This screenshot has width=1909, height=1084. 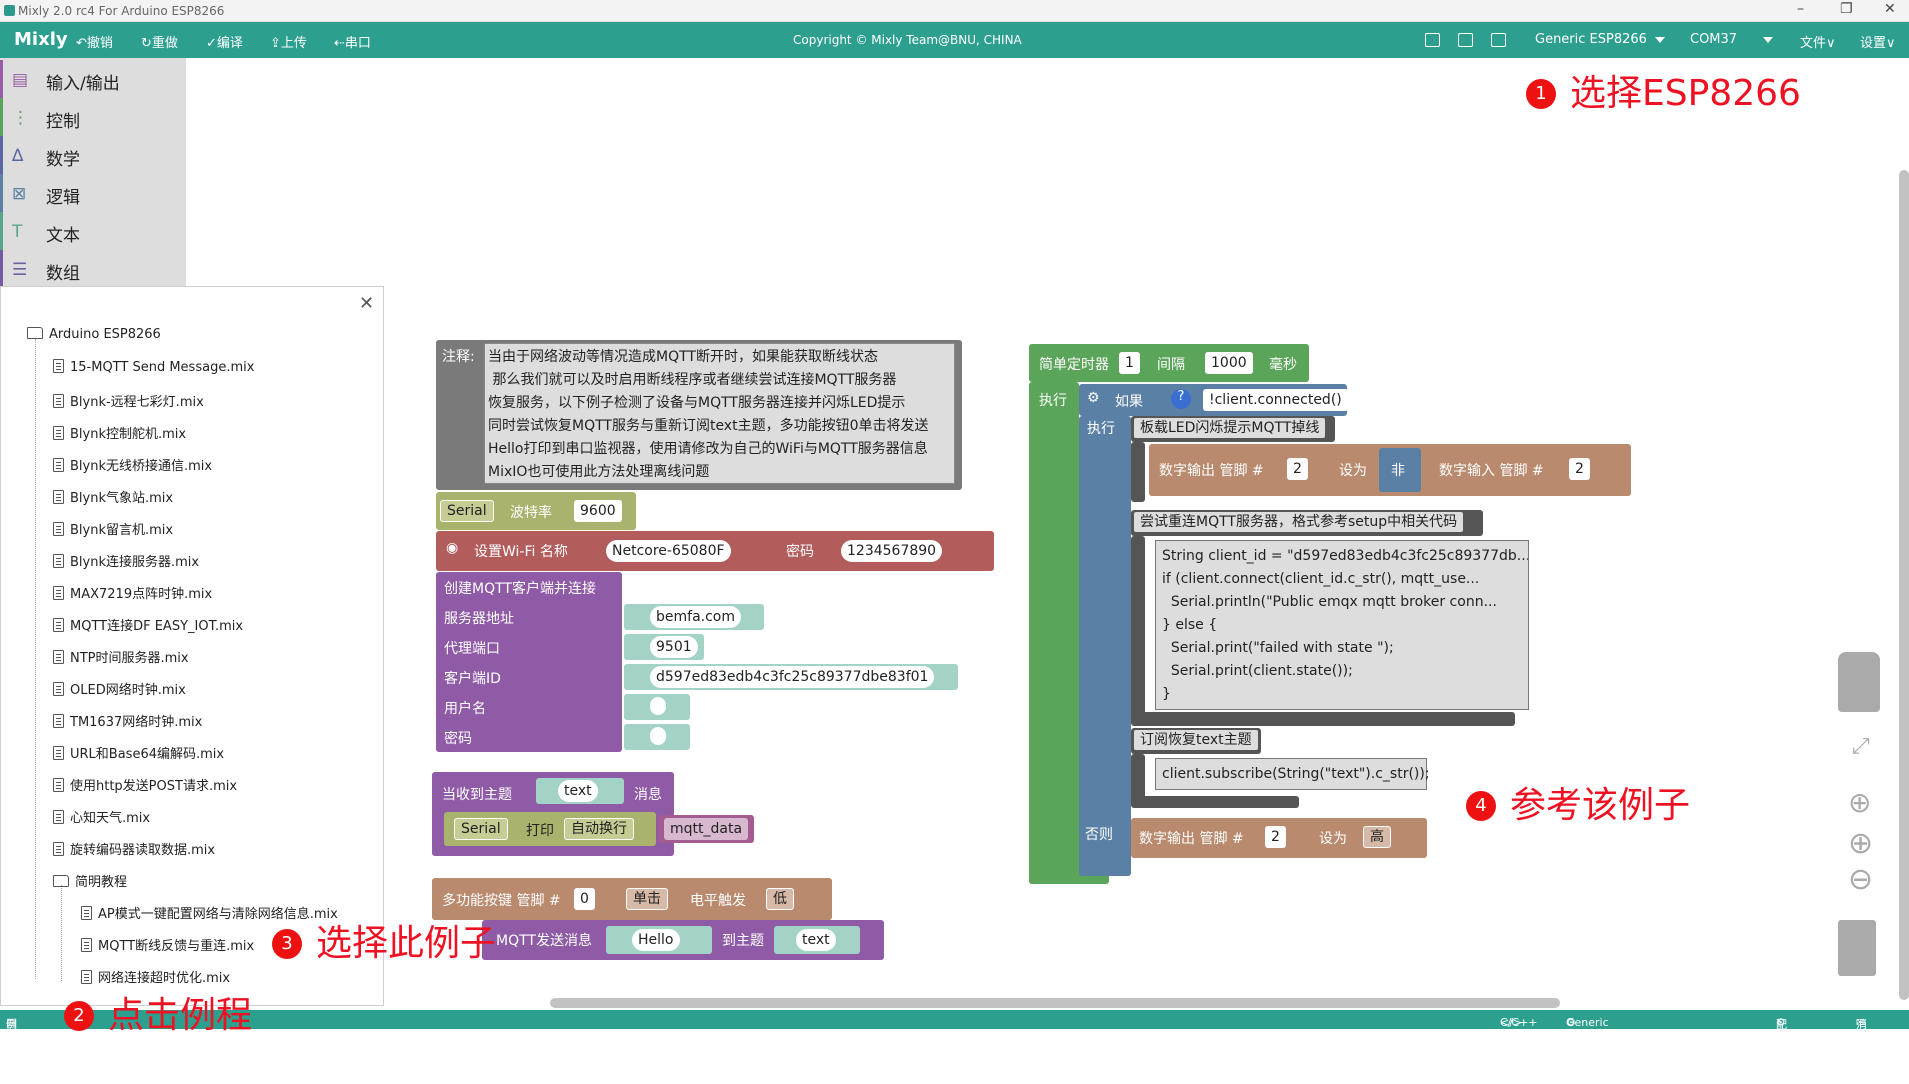 I want to click on pass-text-block, so click(x=657, y=737).